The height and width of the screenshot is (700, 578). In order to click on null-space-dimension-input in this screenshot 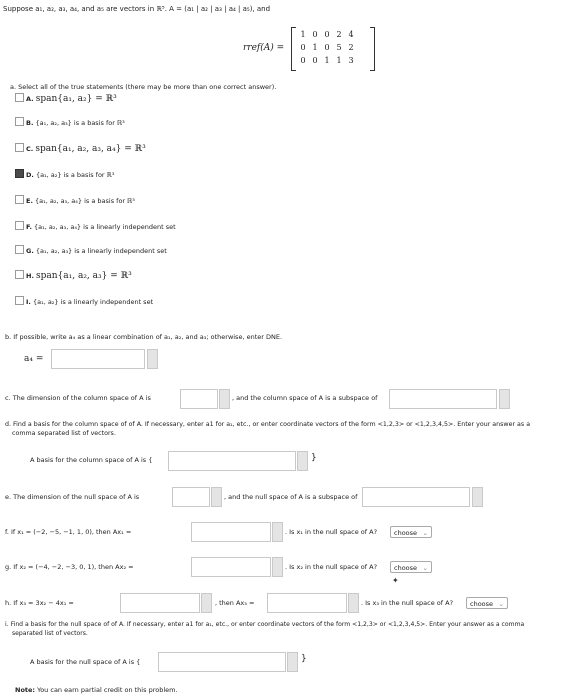, I will do `click(191, 497)`.